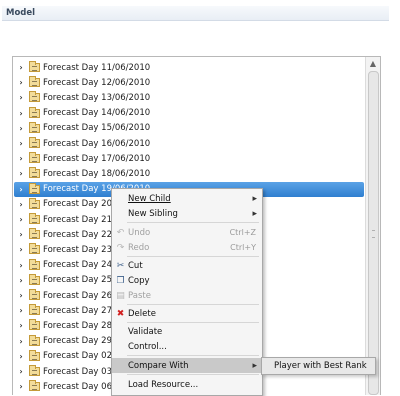 The image size is (400, 396). I want to click on new-sibling-label: New Sibling, so click(153, 213).